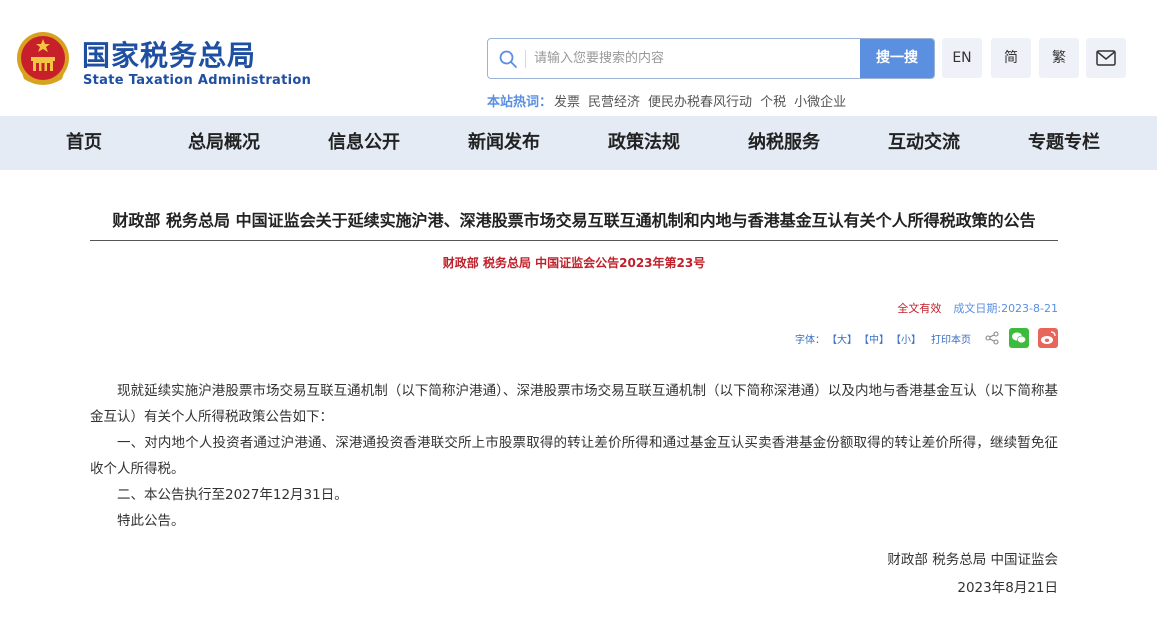 This screenshot has width=1157, height=625. What do you see at coordinates (810, 340) in the screenshot?
I see `font-size-label: 字体：` at bounding box center [810, 340].